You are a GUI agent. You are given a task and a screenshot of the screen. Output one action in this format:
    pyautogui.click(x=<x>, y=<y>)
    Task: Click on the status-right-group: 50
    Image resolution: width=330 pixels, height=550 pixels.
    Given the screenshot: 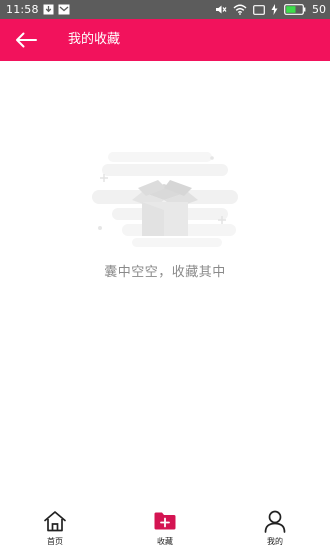 What is the action you would take?
    pyautogui.click(x=270, y=9)
    